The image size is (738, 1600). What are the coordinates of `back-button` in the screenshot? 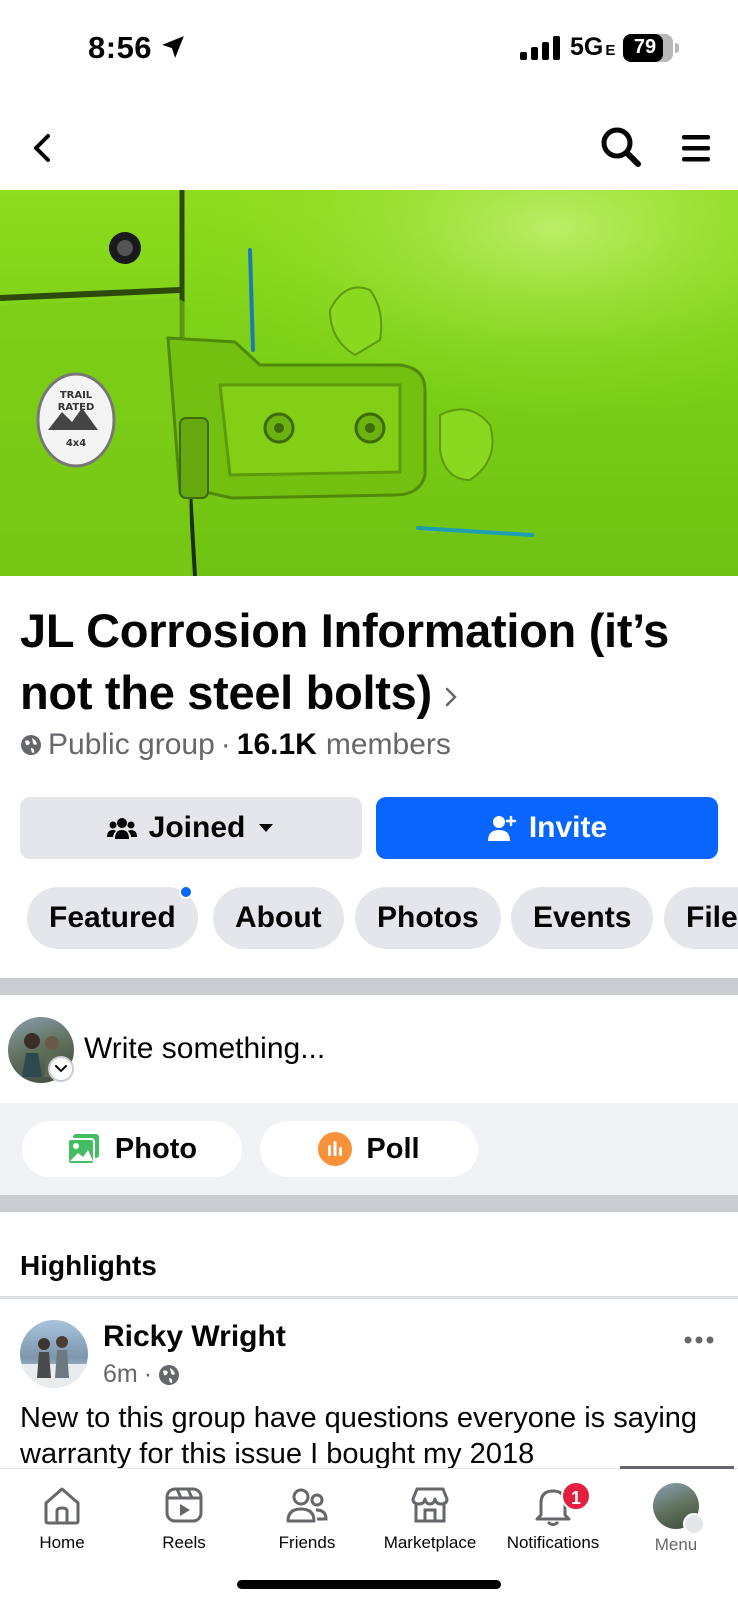 It's located at (42, 148).